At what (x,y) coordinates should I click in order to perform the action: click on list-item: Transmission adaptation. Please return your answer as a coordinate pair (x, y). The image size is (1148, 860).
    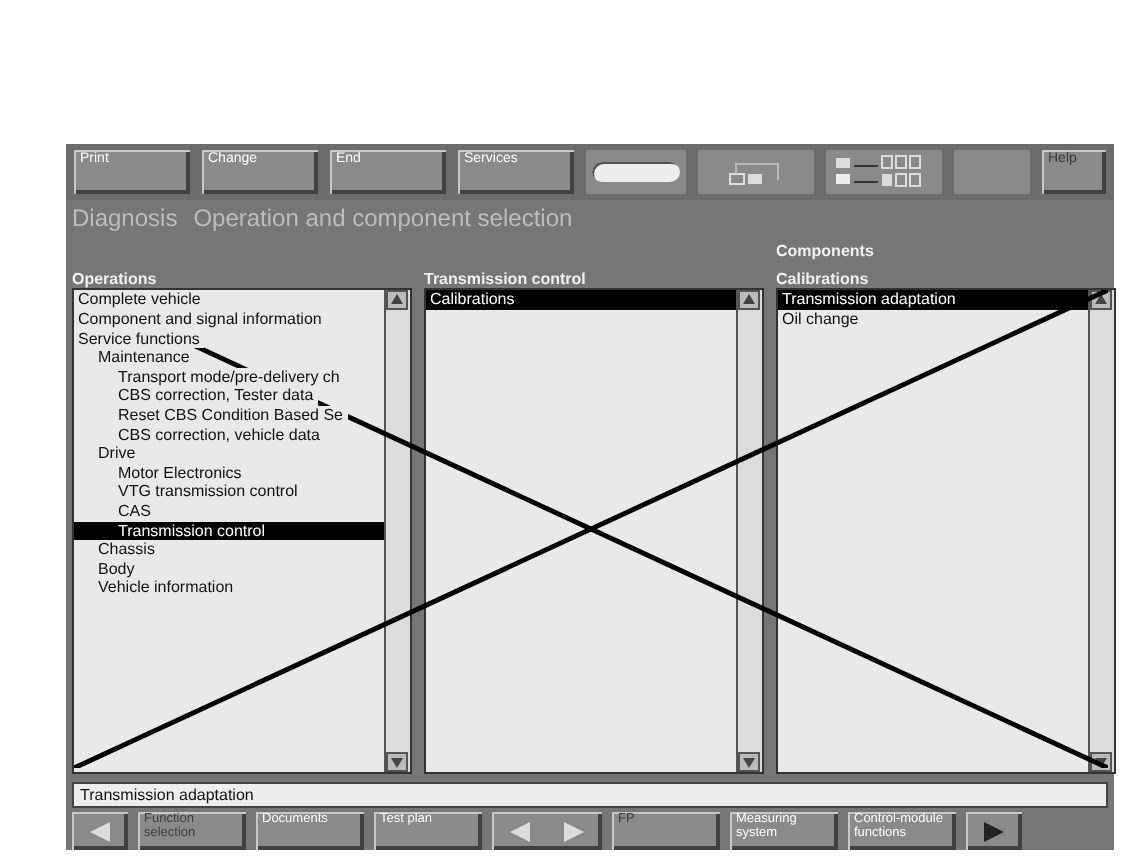
    Looking at the image, I should click on (933, 300).